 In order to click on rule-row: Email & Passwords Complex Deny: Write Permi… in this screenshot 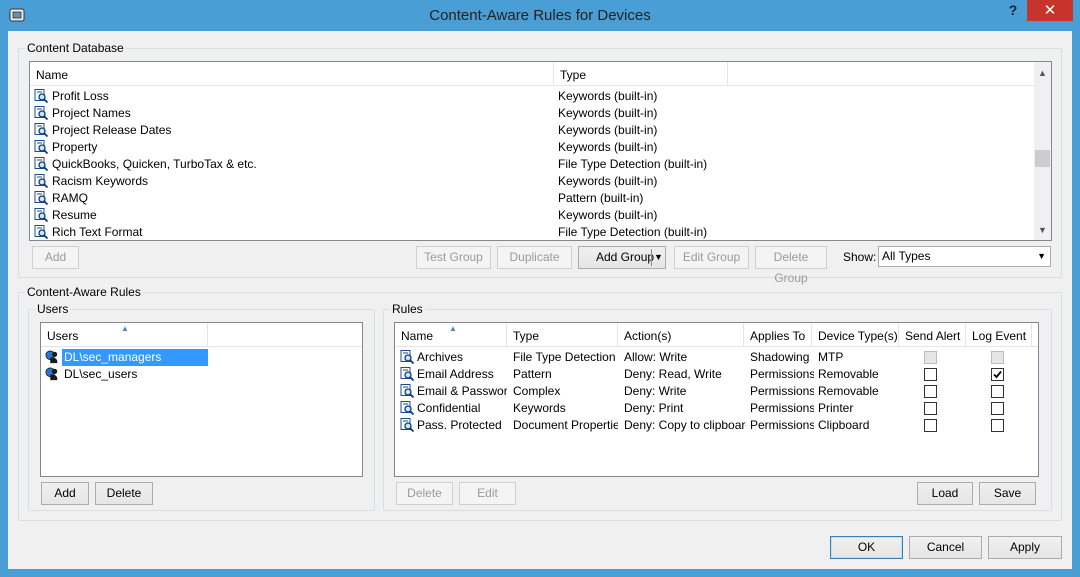, I will do `click(716, 391)`.